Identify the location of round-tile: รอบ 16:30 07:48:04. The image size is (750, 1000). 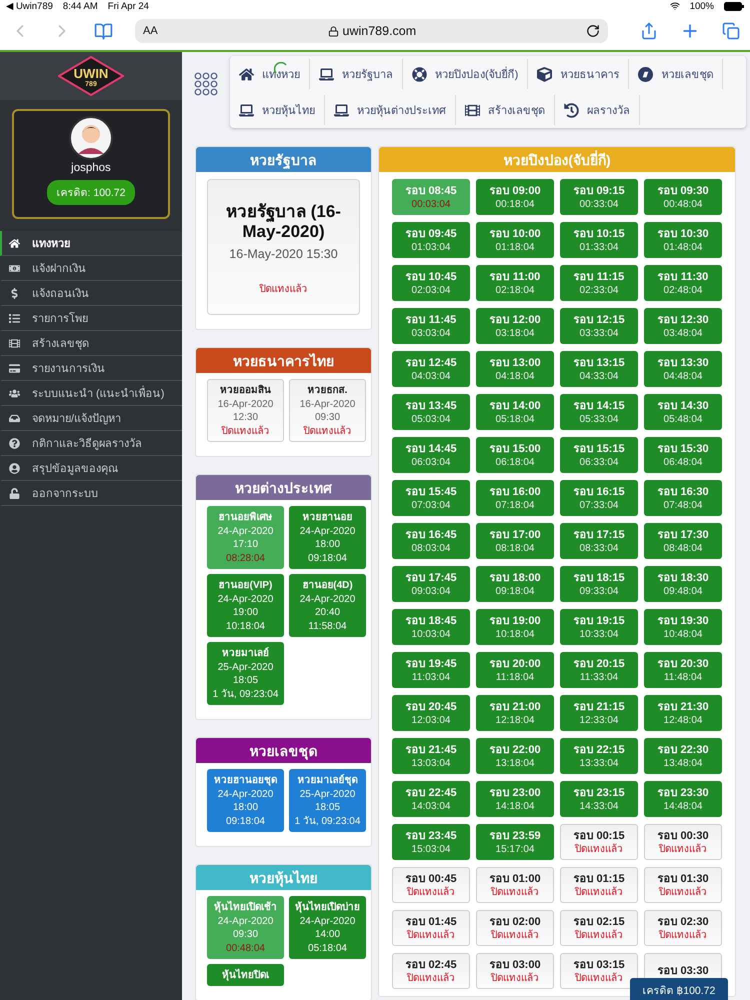
(683, 498).